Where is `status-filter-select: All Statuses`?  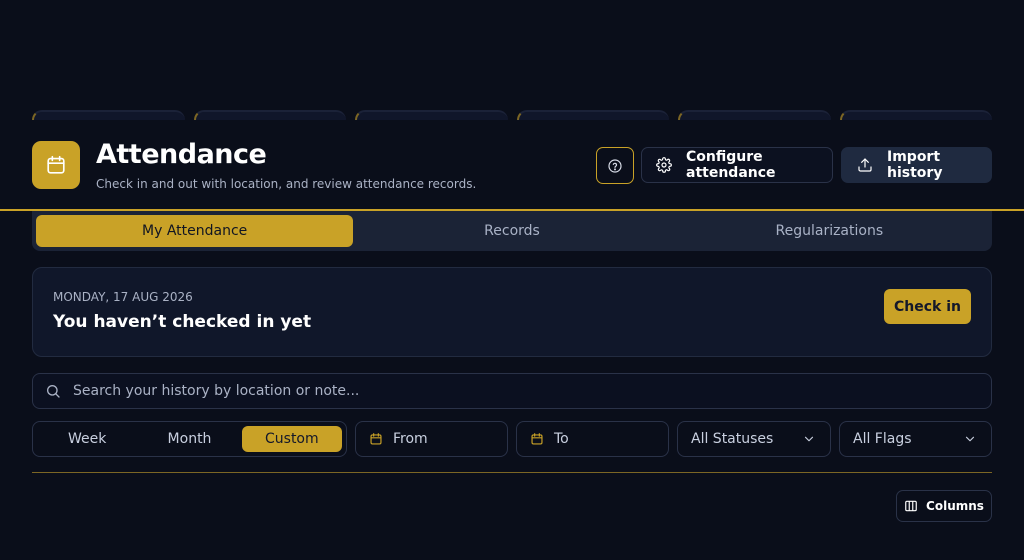 status-filter-select: All Statuses is located at coordinates (754, 439).